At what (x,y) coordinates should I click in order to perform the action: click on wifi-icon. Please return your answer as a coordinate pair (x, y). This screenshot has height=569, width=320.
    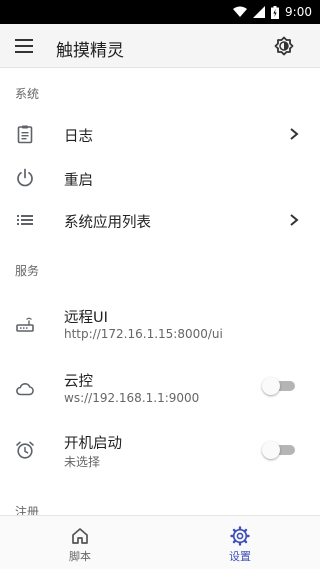
    Looking at the image, I should click on (240, 11).